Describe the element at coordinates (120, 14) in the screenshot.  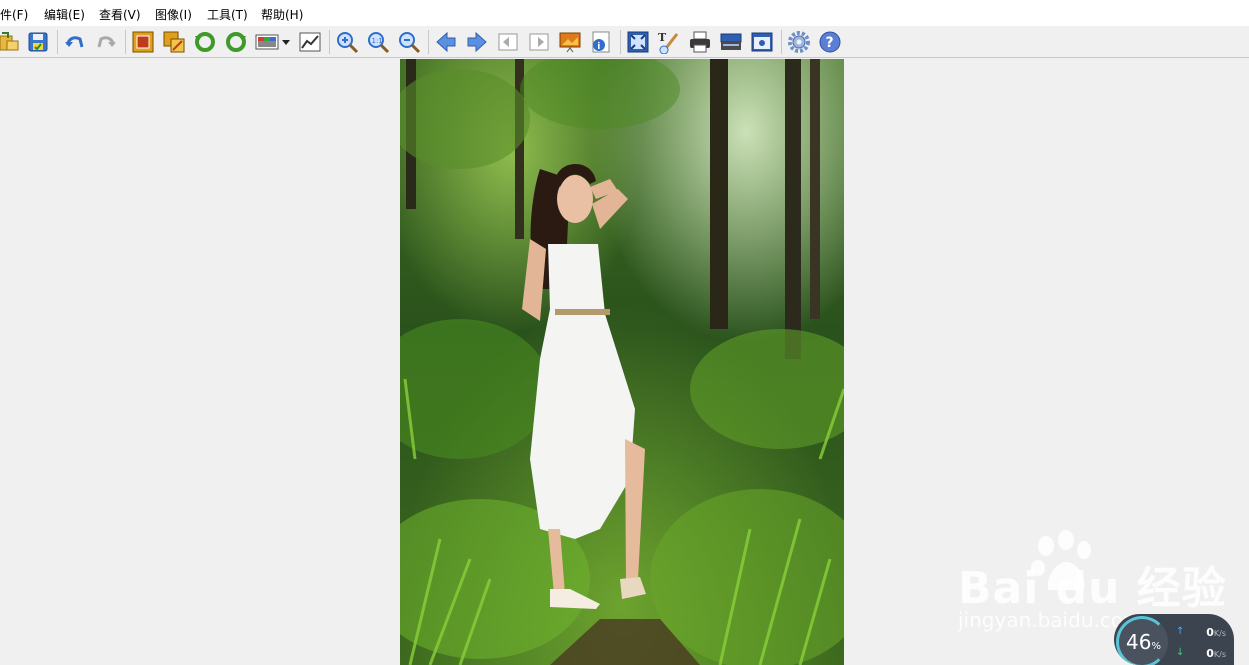
I see `menu-view: 查看(V)` at that location.